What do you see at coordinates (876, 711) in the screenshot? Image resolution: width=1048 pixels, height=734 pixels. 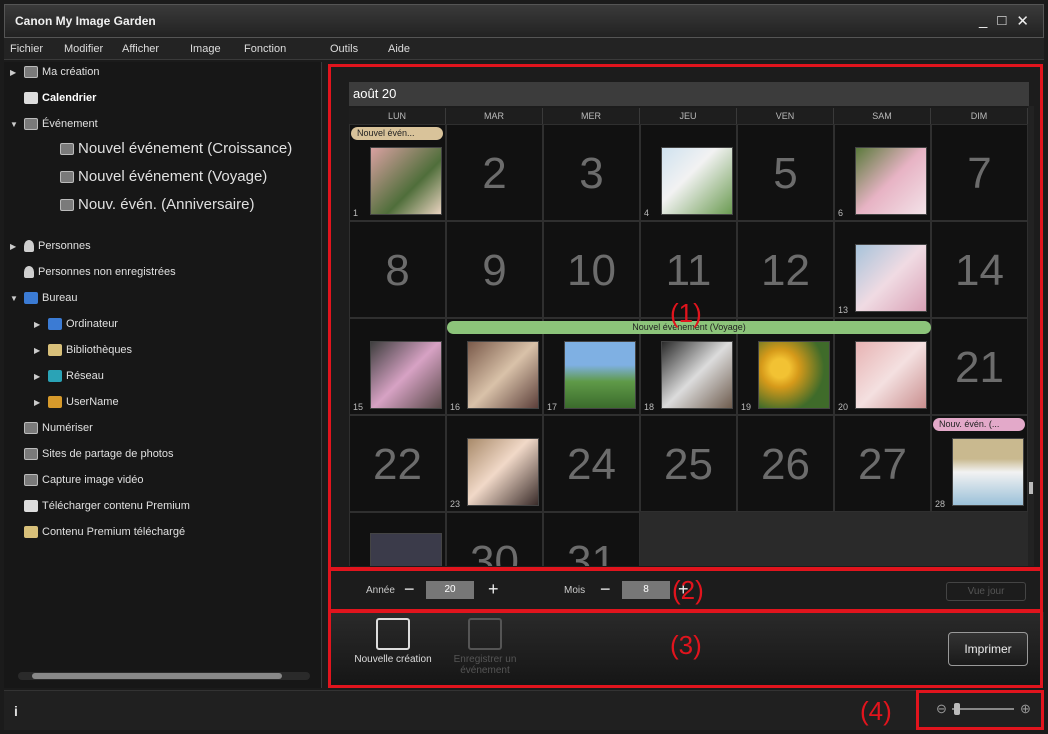 I see `callout-label-4: (4)` at bounding box center [876, 711].